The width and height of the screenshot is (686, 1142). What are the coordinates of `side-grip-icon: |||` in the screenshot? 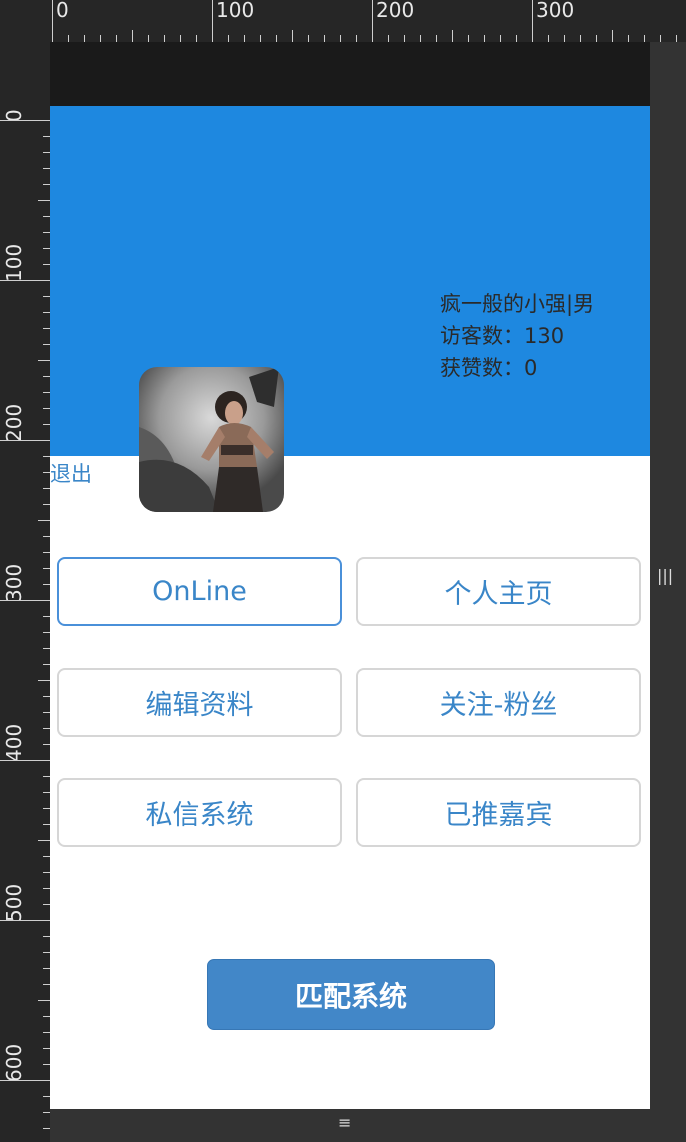 It's located at (665, 577).